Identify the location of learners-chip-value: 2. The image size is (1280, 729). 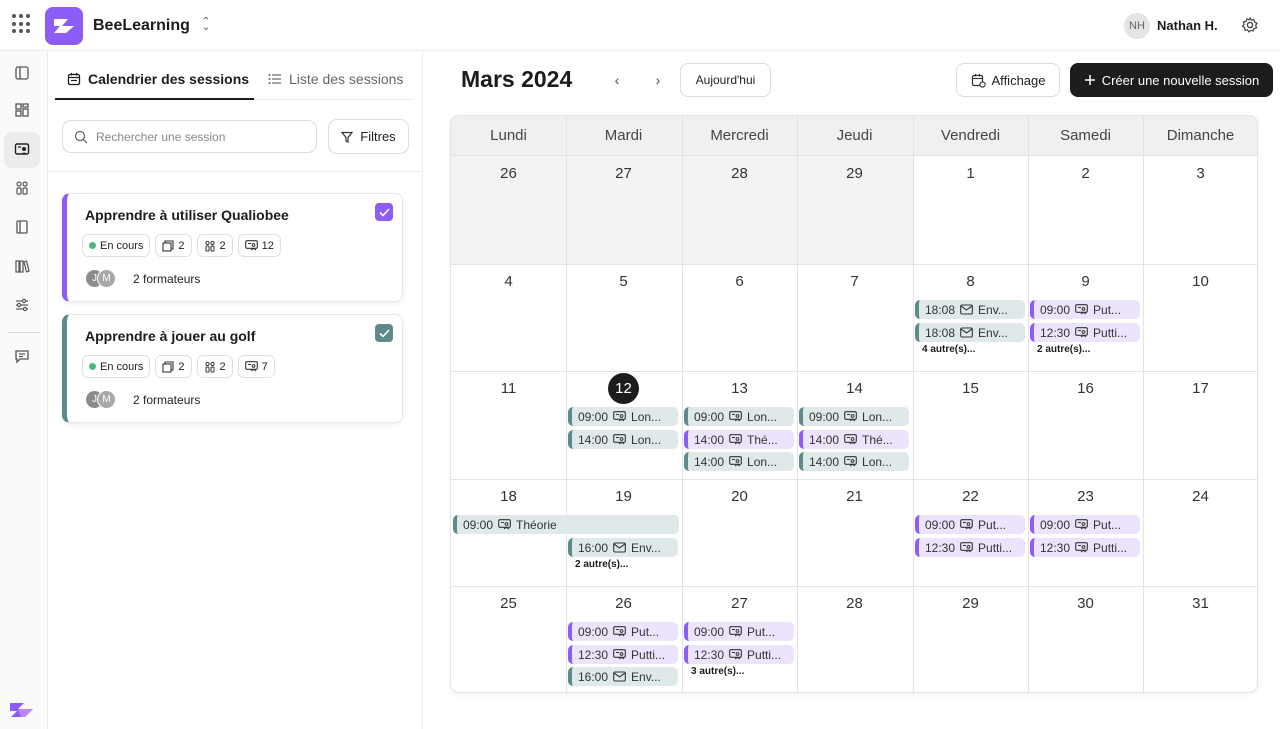
(222, 245).